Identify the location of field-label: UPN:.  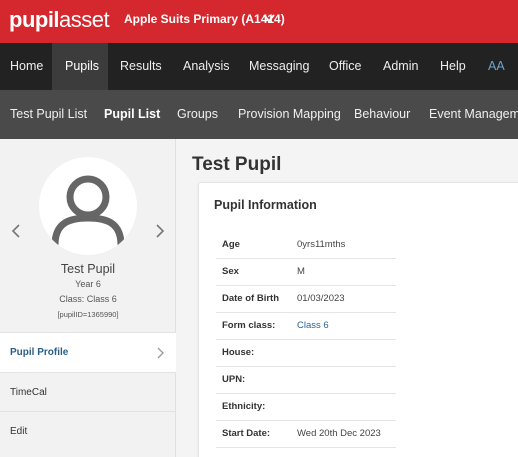
(253, 380).